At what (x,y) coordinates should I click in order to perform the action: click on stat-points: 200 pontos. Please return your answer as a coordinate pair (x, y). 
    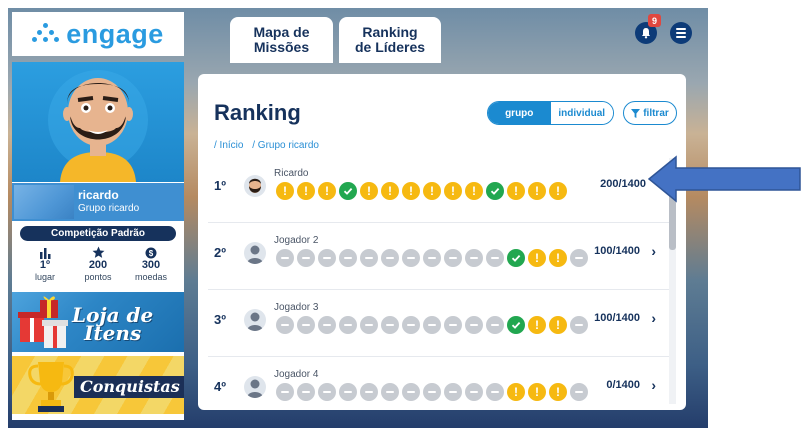
    Looking at the image, I should click on (98, 264).